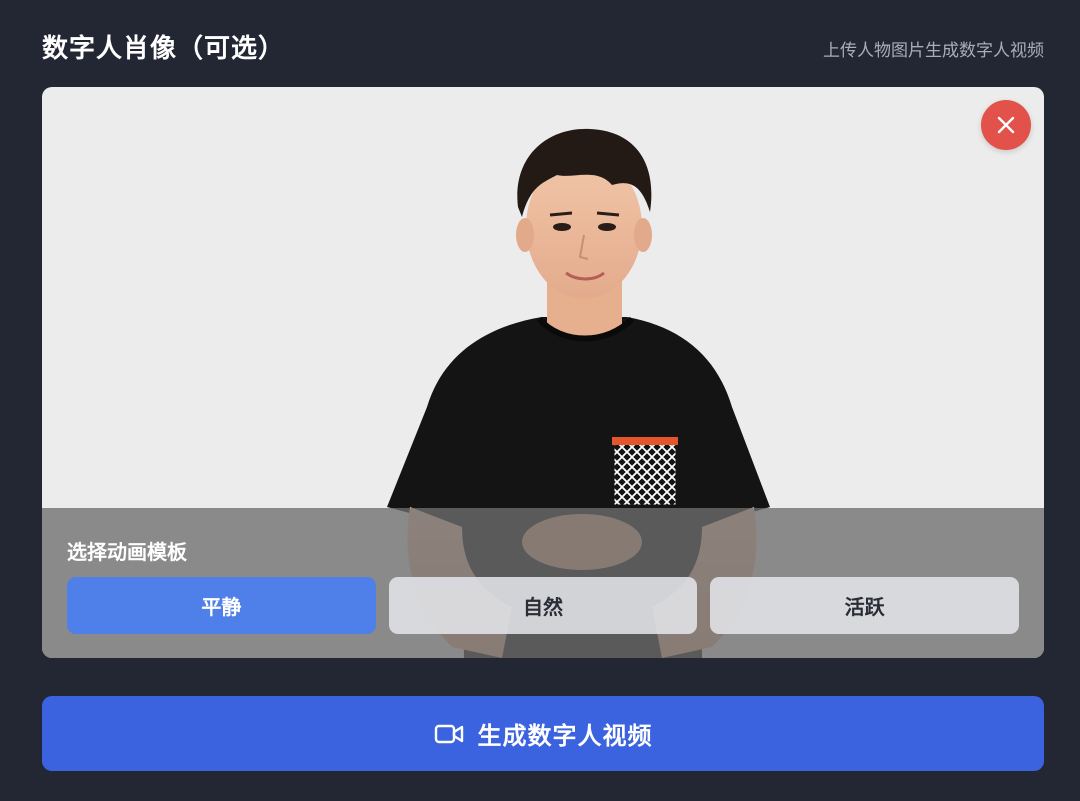 This screenshot has width=1080, height=801. I want to click on generate-video-button: 生成数字人视频, so click(543, 733).